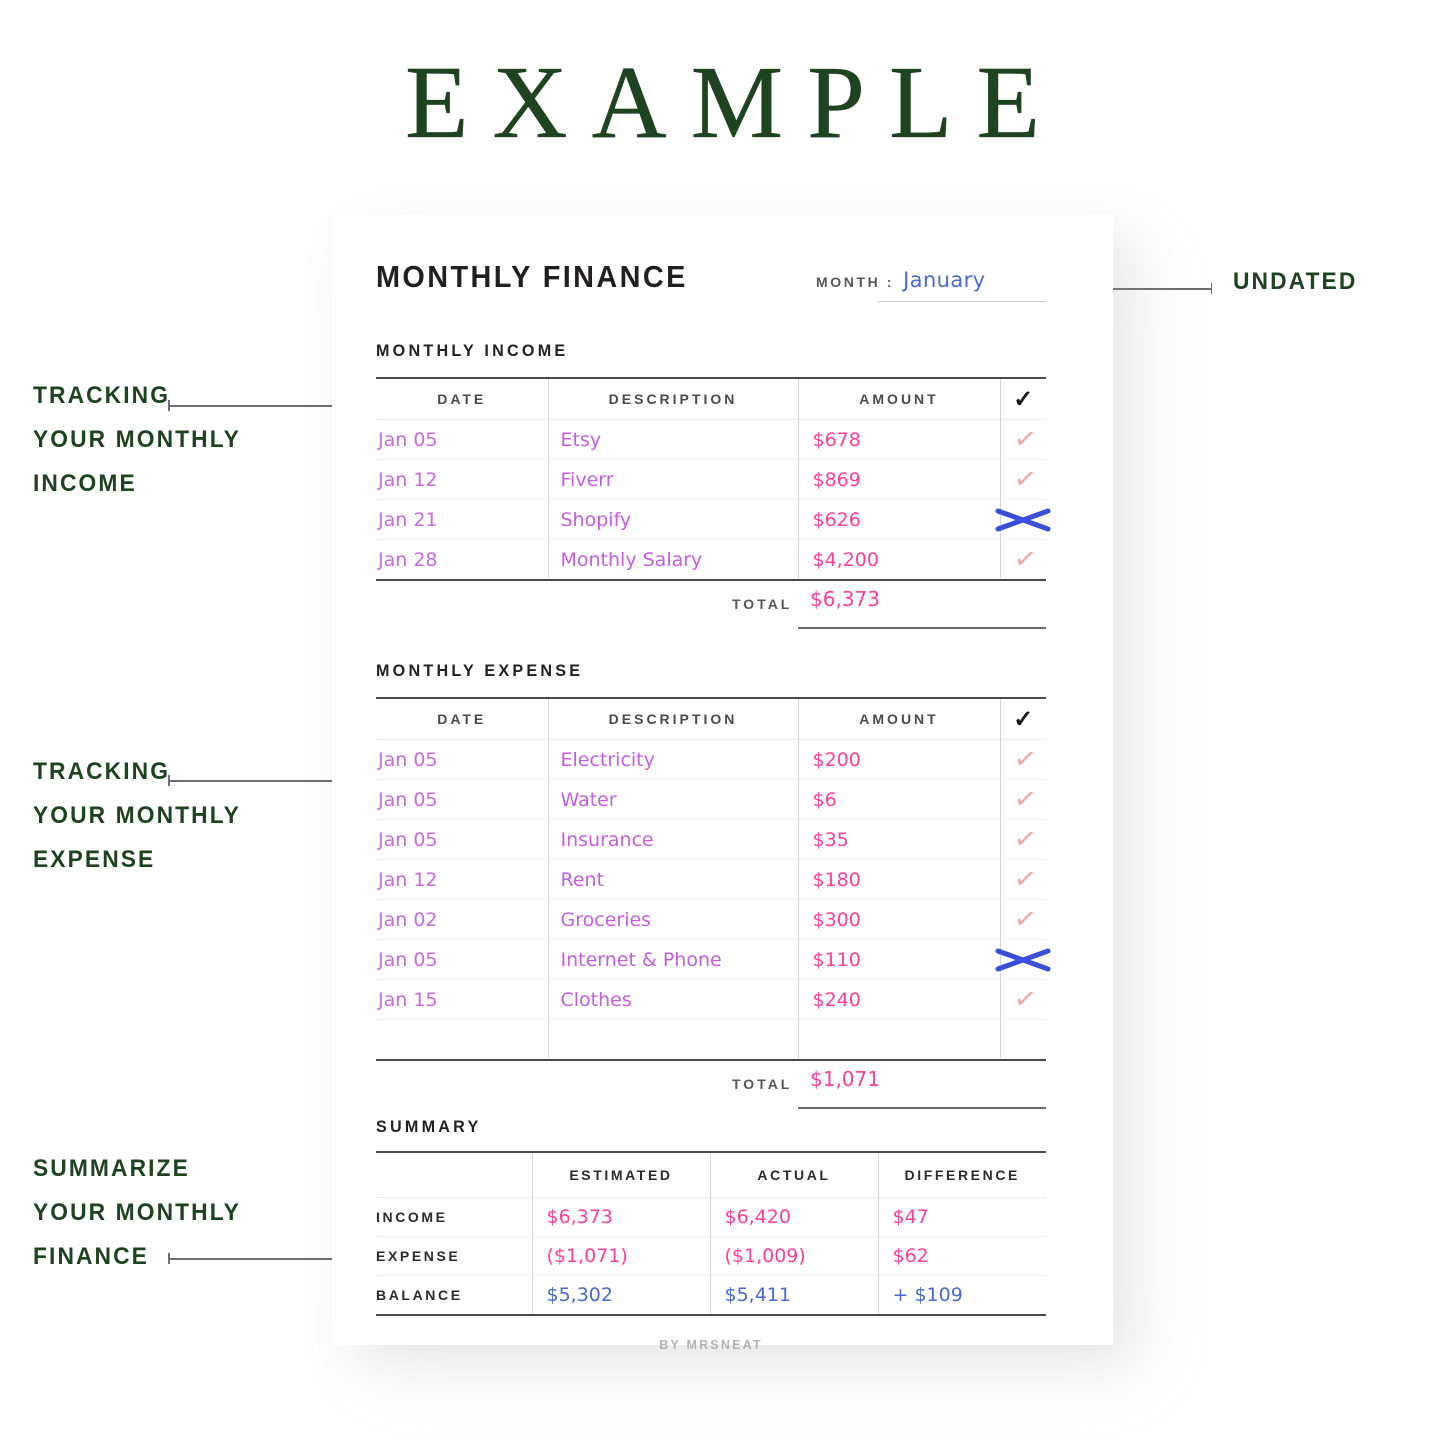  What do you see at coordinates (620, 1295) in the screenshot?
I see `summary-cell-estimated: $5,302` at bounding box center [620, 1295].